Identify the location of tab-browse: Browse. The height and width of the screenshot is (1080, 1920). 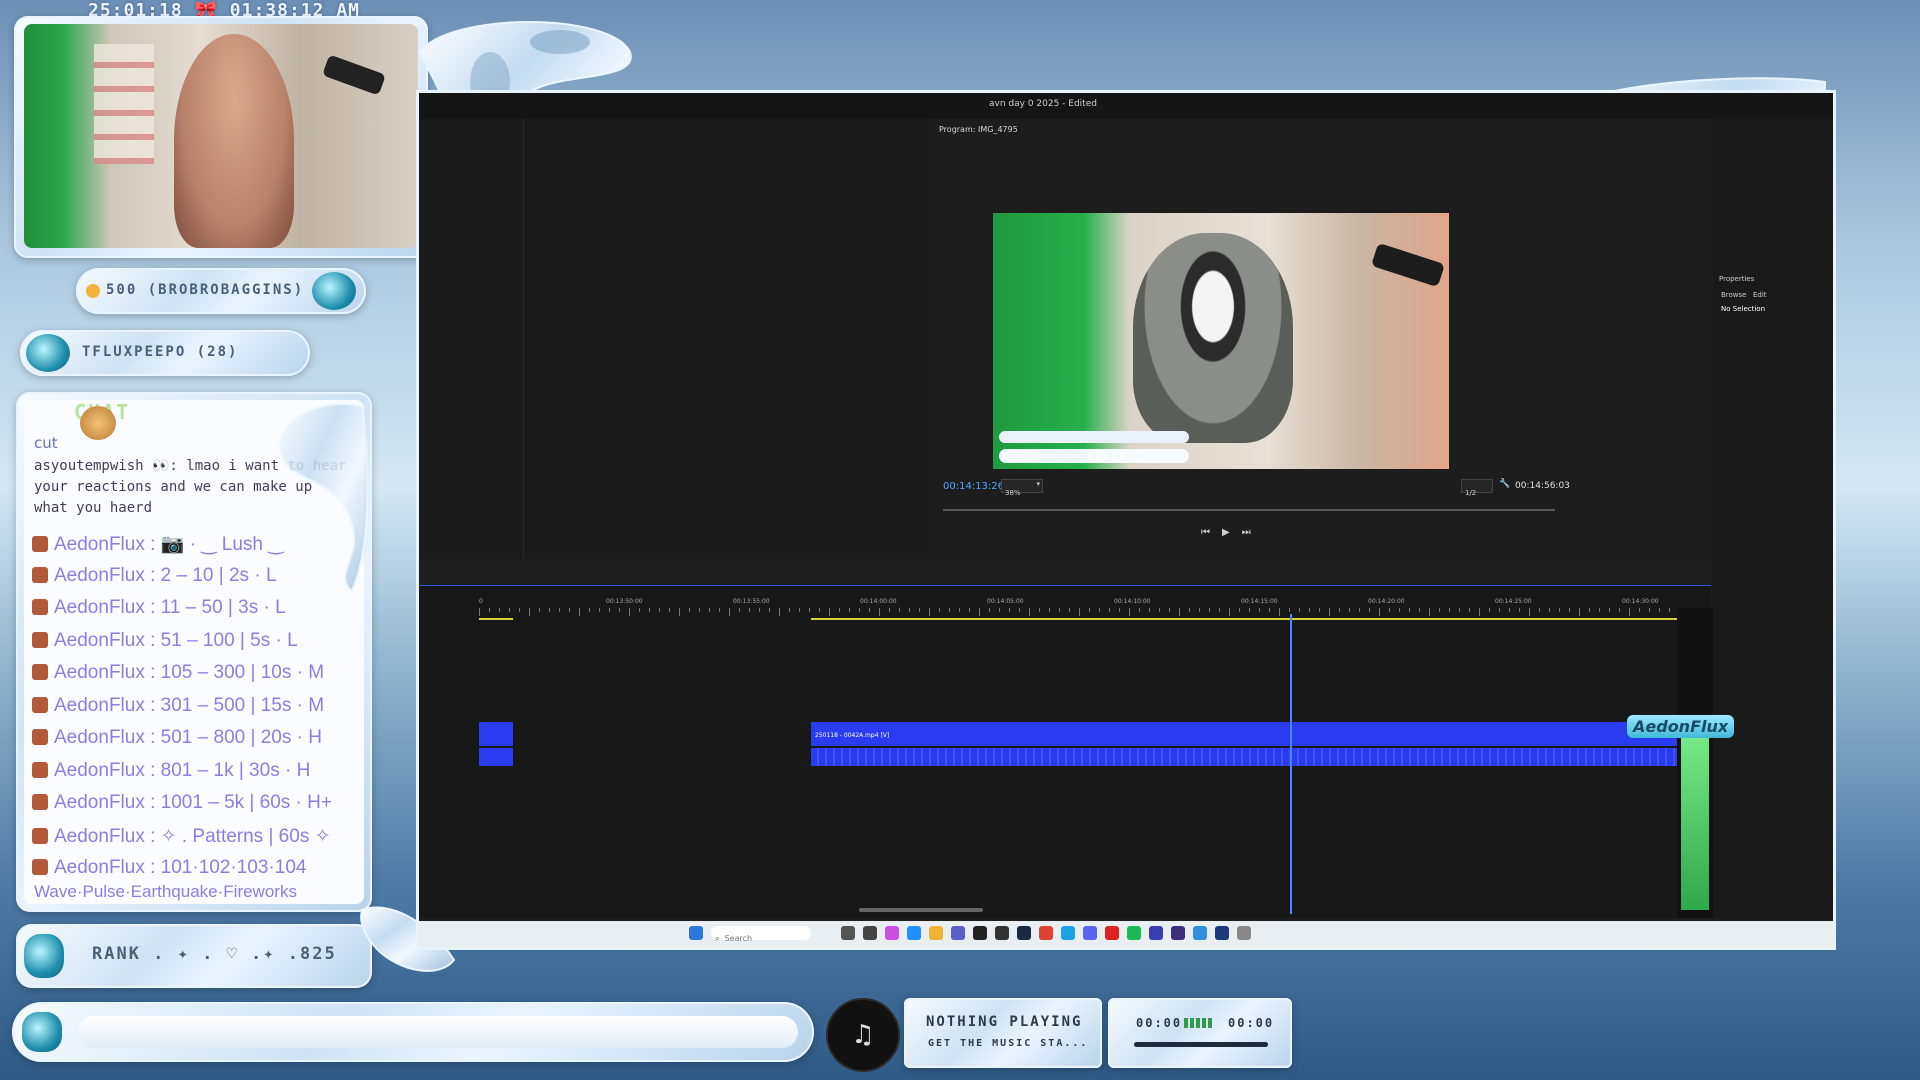
(1734, 295).